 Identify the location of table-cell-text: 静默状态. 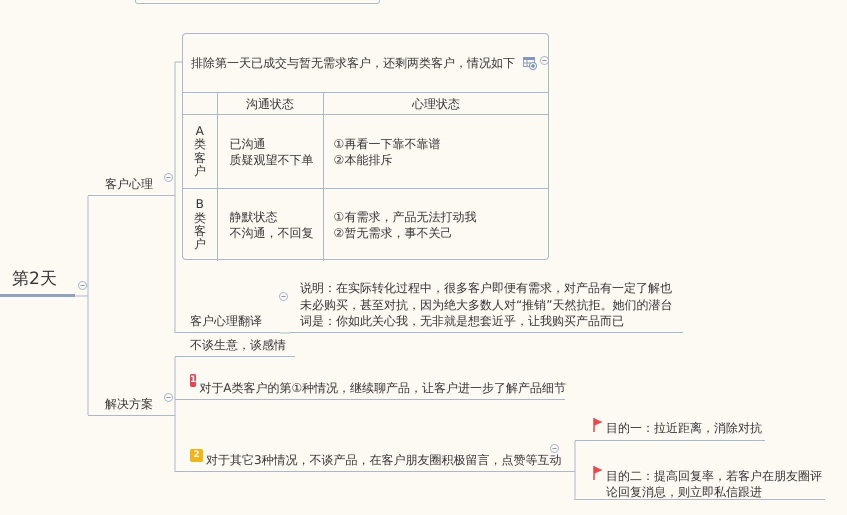
(254, 216).